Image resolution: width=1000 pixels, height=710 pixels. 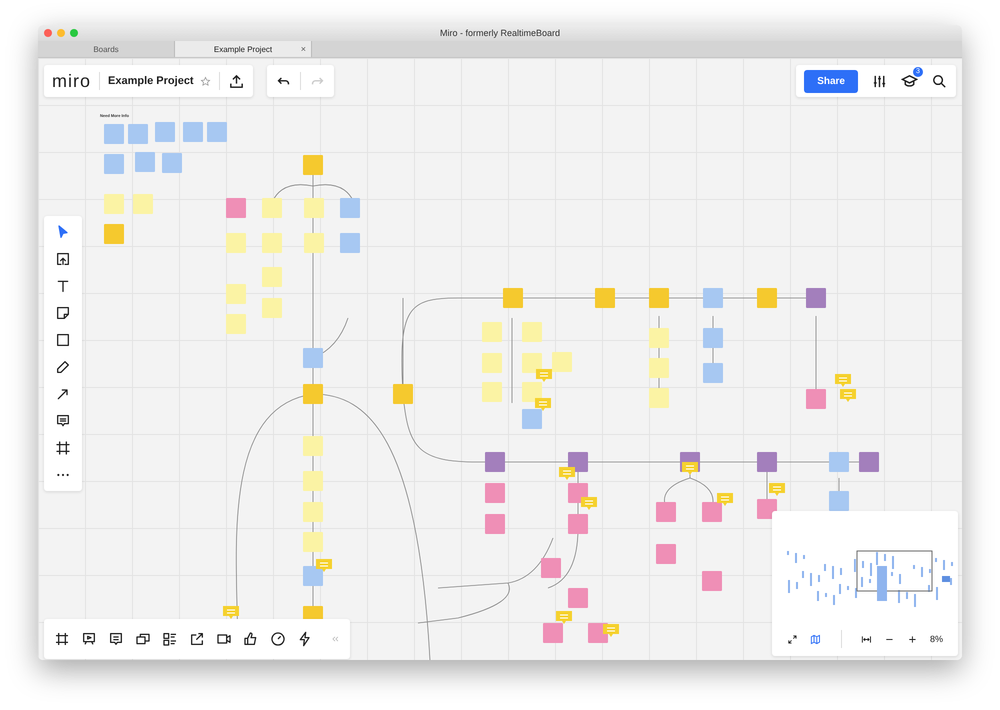 I want to click on square-icon, so click(x=63, y=340).